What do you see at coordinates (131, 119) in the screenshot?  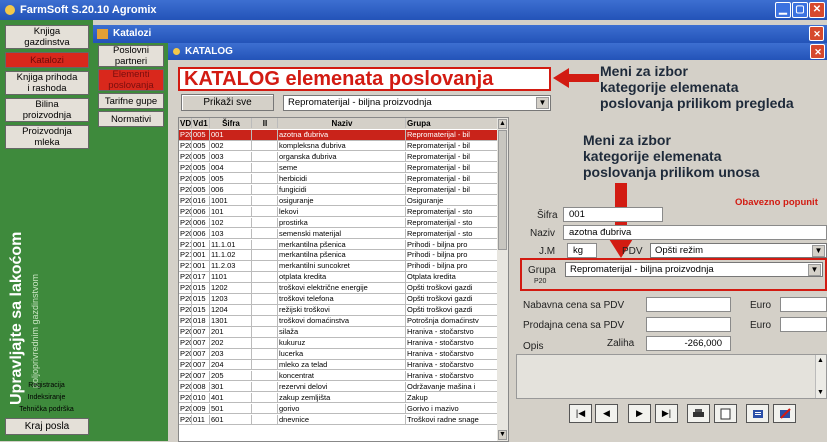 I see `subnav-normativi: Normativi` at bounding box center [131, 119].